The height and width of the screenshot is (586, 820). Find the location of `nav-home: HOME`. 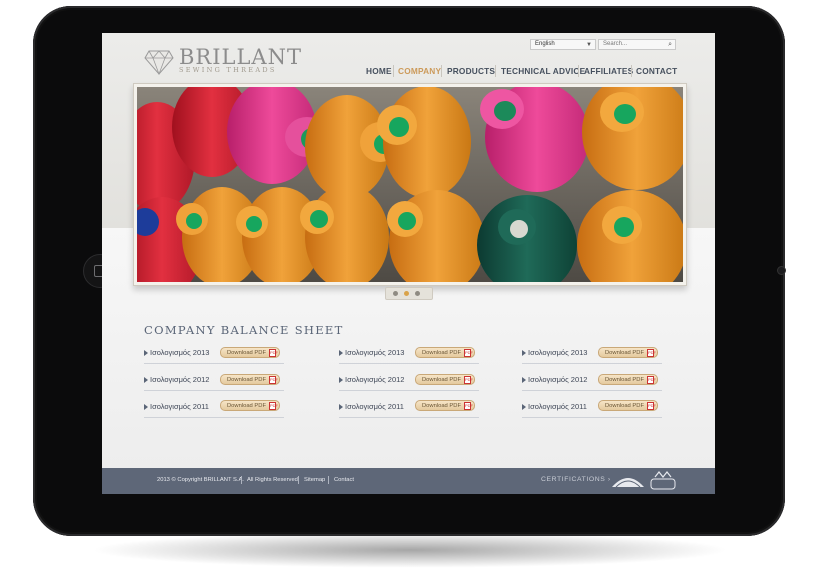

nav-home: HOME is located at coordinates (379, 72).